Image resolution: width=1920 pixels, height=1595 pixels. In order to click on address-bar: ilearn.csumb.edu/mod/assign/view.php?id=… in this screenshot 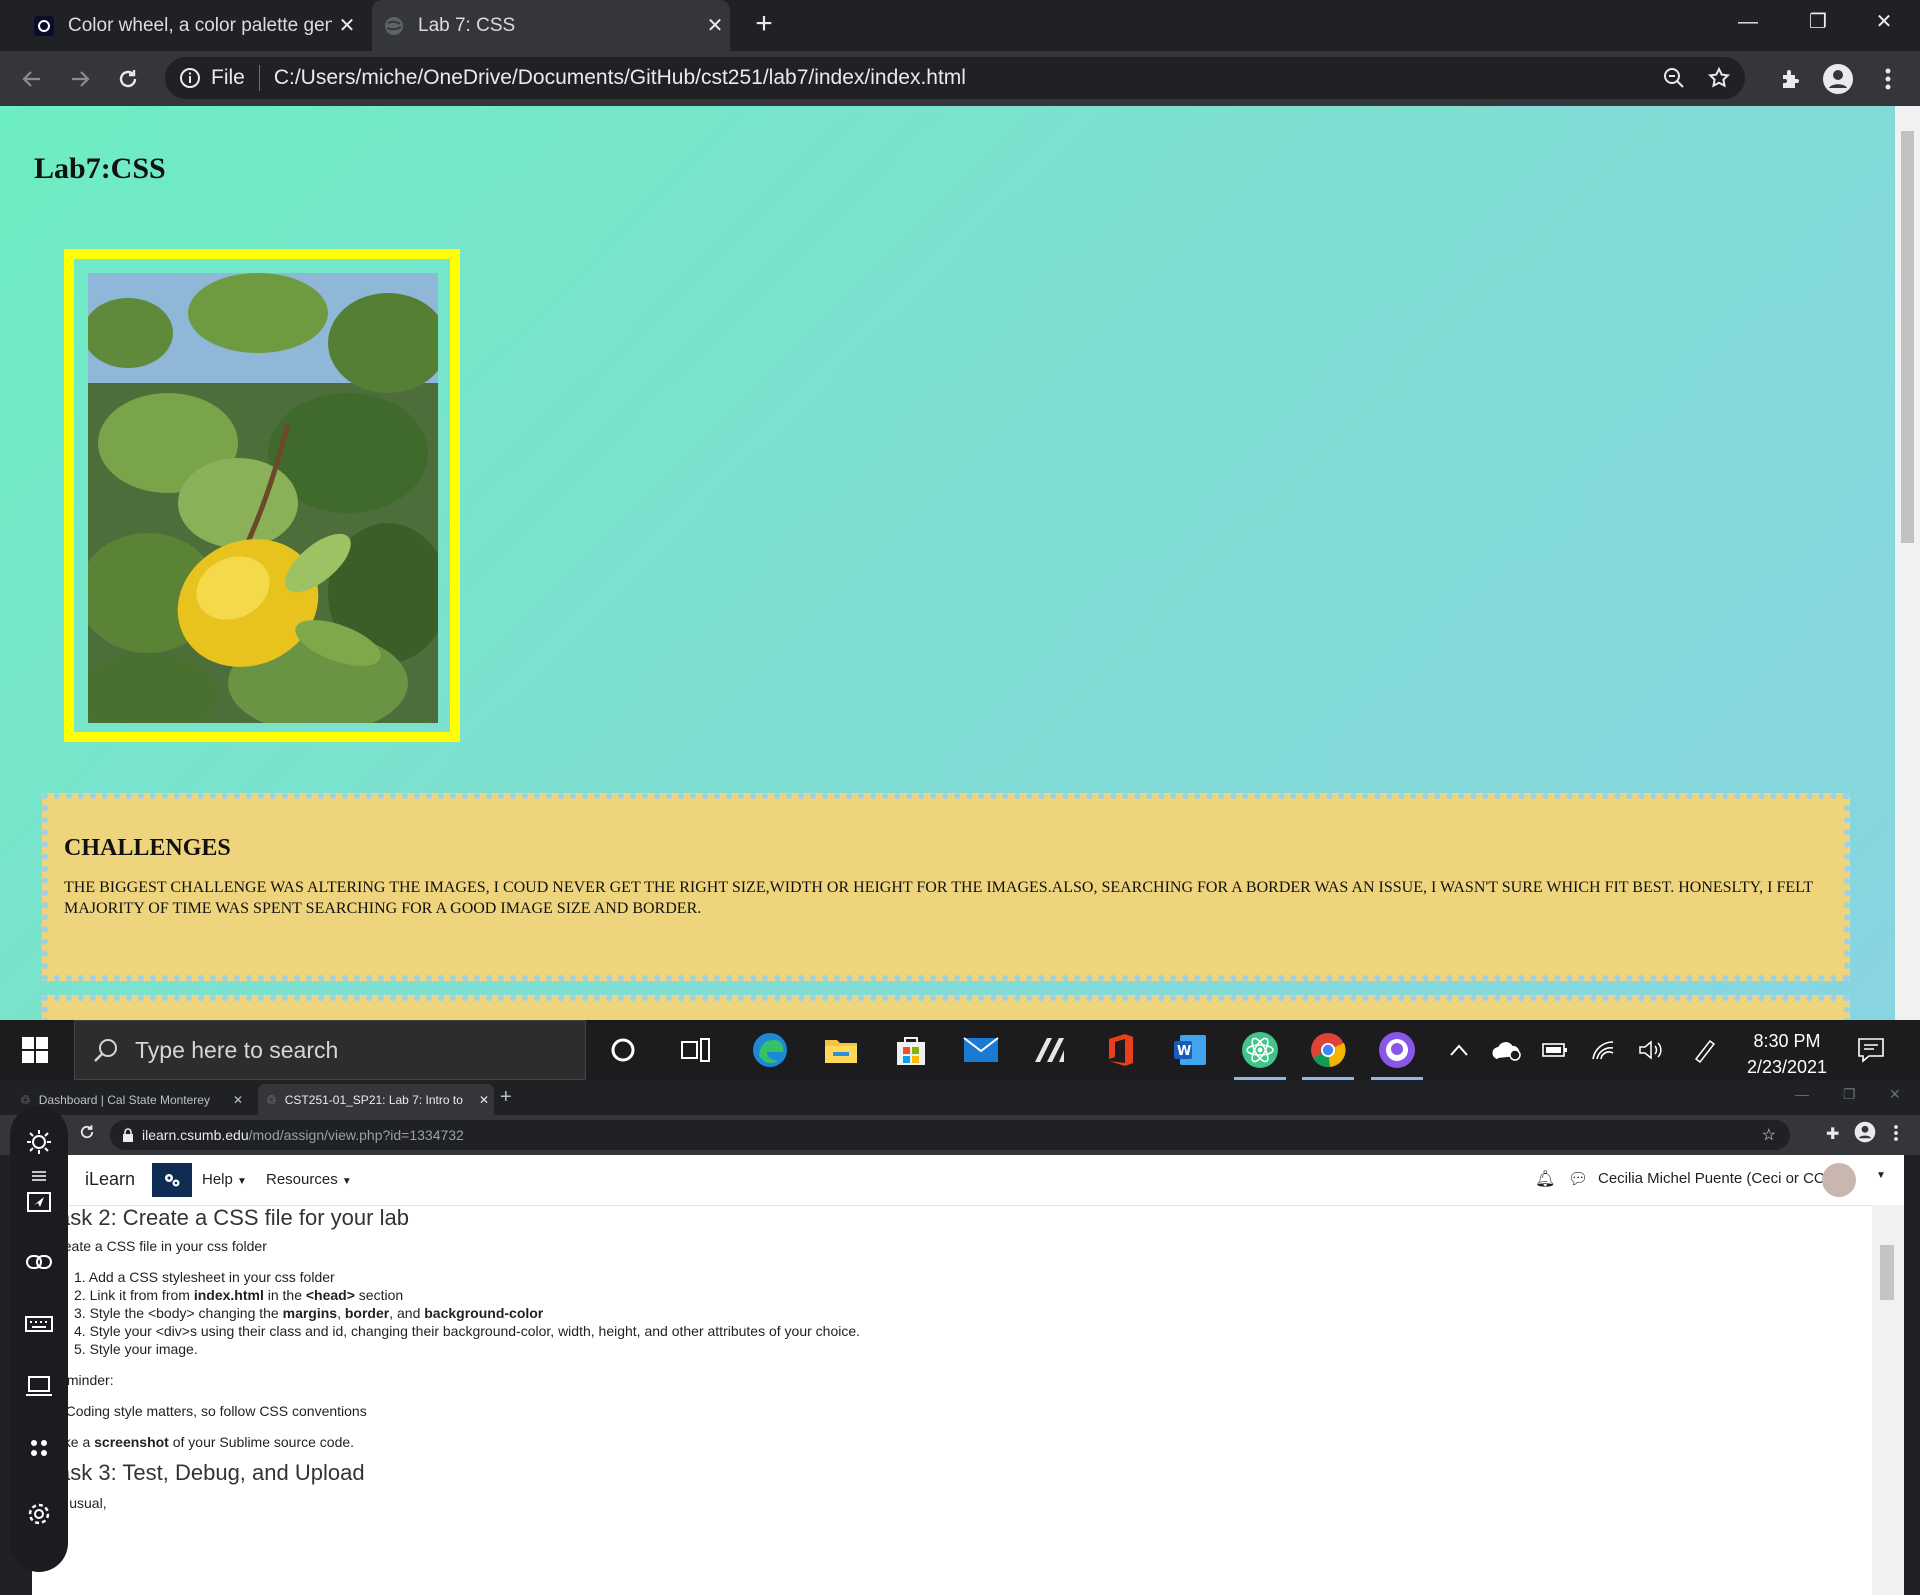, I will do `click(950, 1135)`.